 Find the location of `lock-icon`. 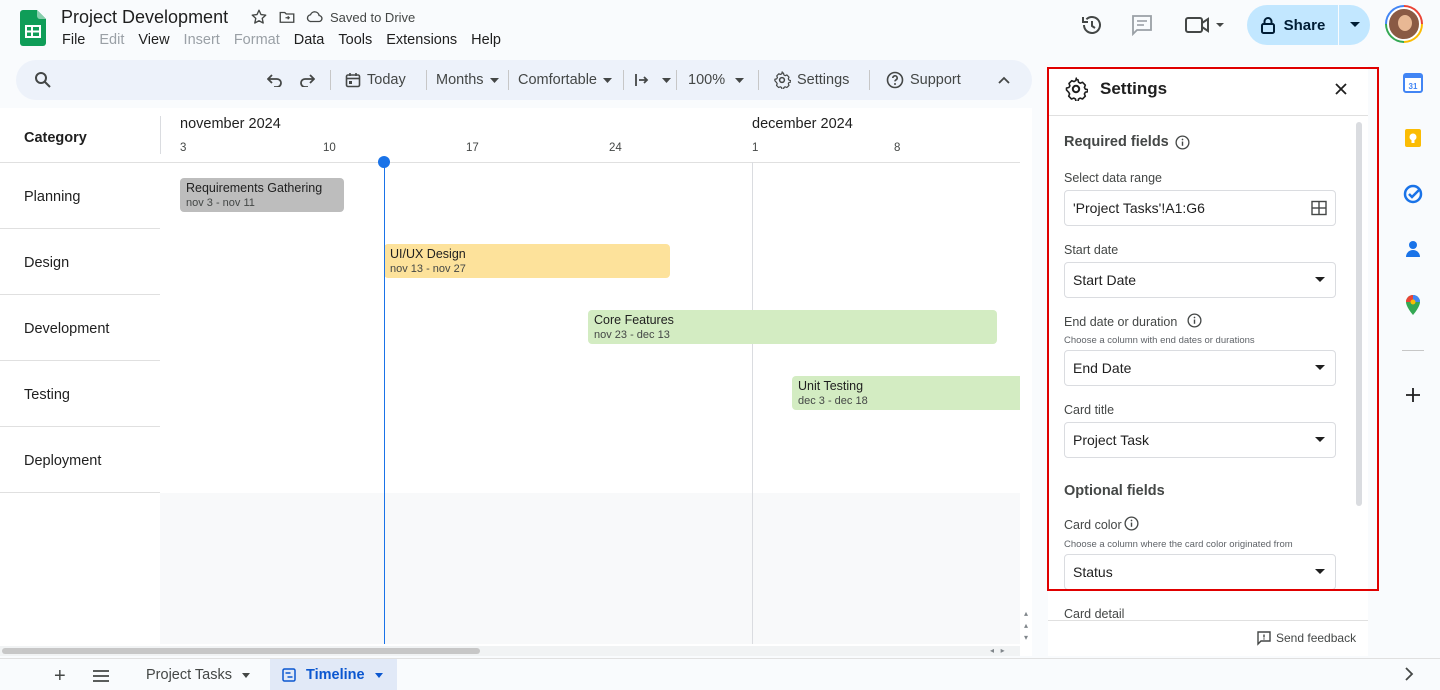

lock-icon is located at coordinates (1267, 25).